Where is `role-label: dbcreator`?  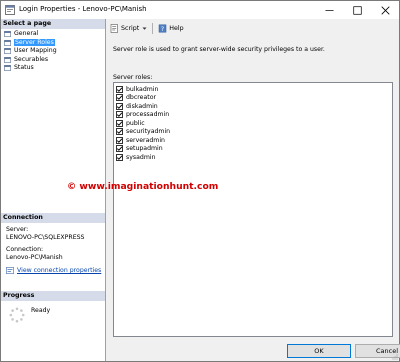
role-label: dbcreator is located at coordinates (141, 98).